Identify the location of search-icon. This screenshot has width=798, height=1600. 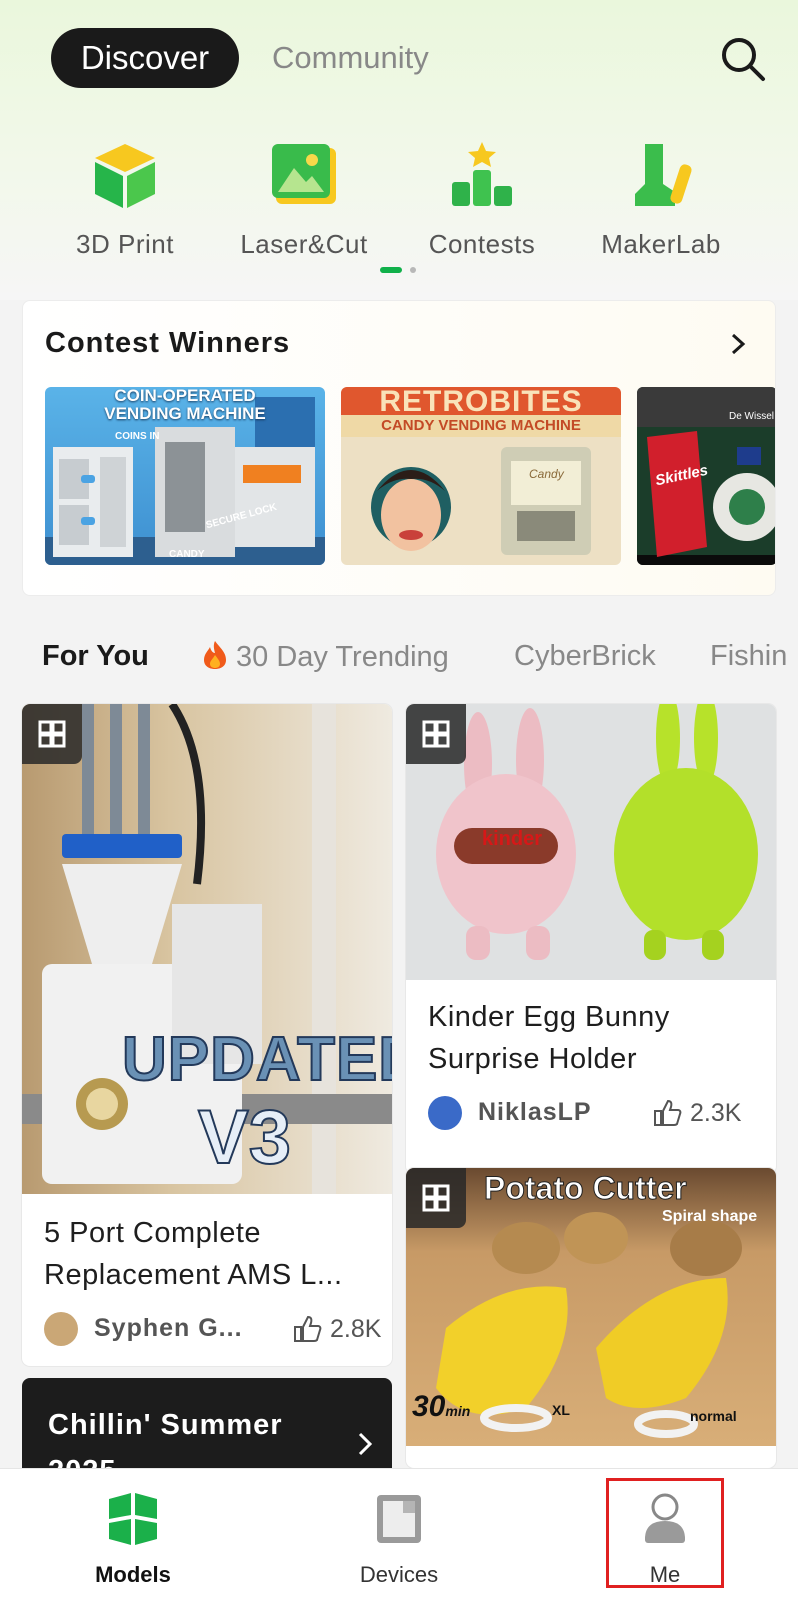
(743, 59).